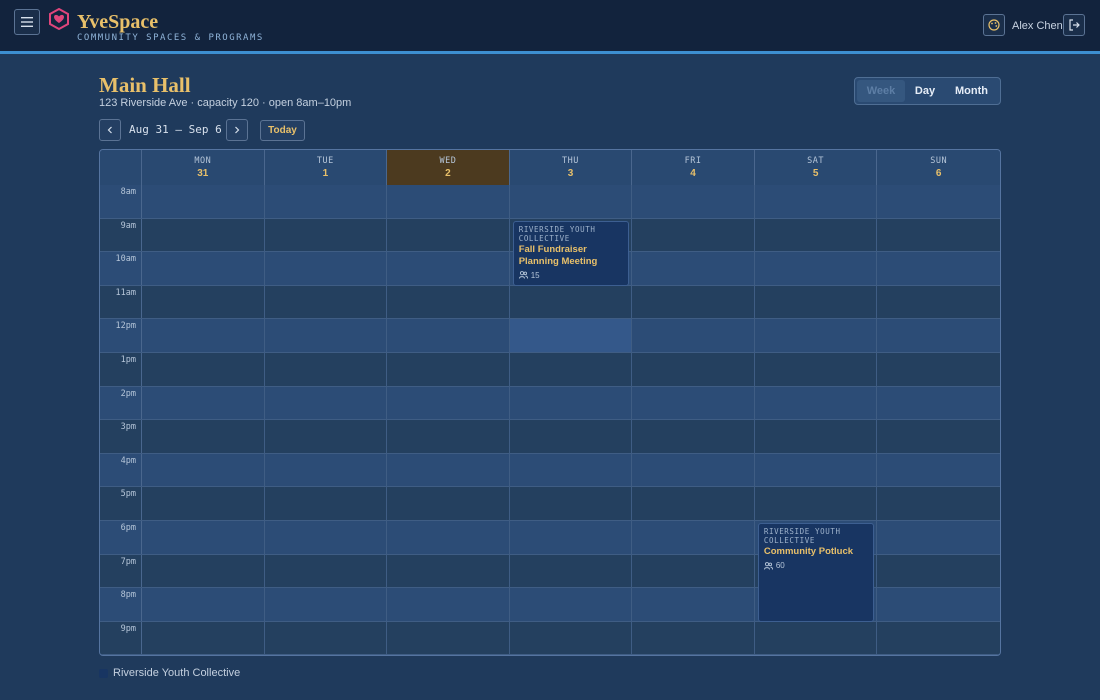 The width and height of the screenshot is (1100, 700). Describe the element at coordinates (571, 167) in the screenshot. I see `day-header-thu: THU 3` at that location.